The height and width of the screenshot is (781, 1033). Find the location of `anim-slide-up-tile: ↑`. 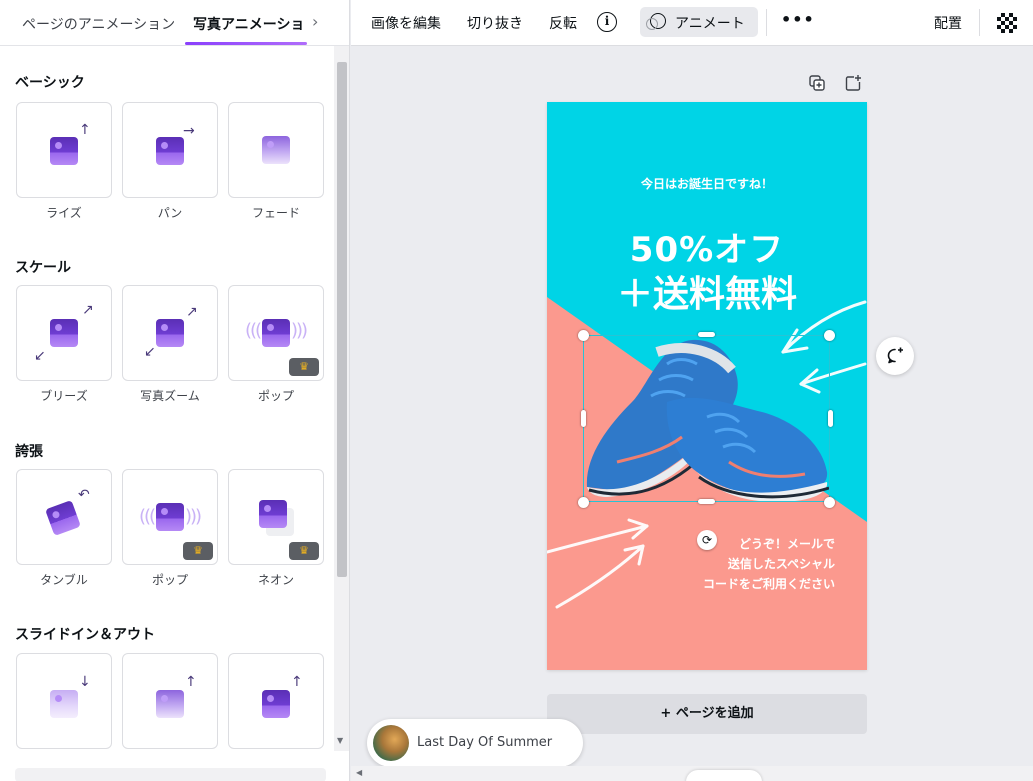

anim-slide-up-tile: ↑ is located at coordinates (276, 701).